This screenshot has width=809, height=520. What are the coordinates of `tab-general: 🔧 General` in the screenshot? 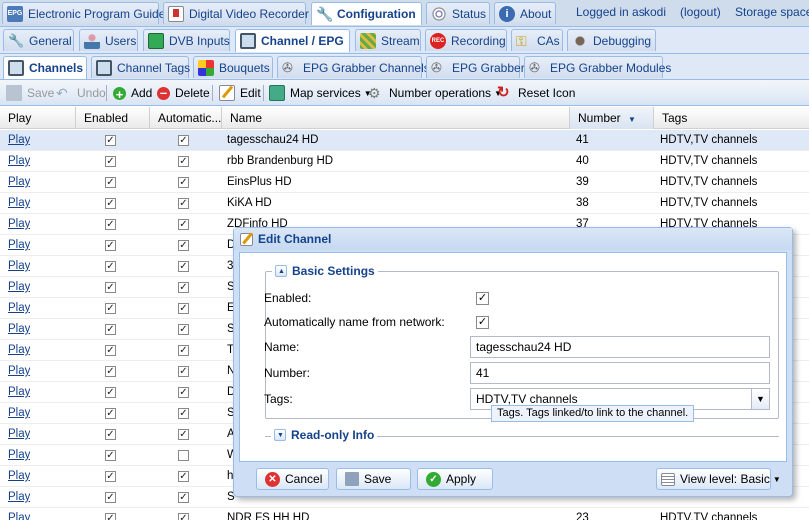 It's located at (38, 40).